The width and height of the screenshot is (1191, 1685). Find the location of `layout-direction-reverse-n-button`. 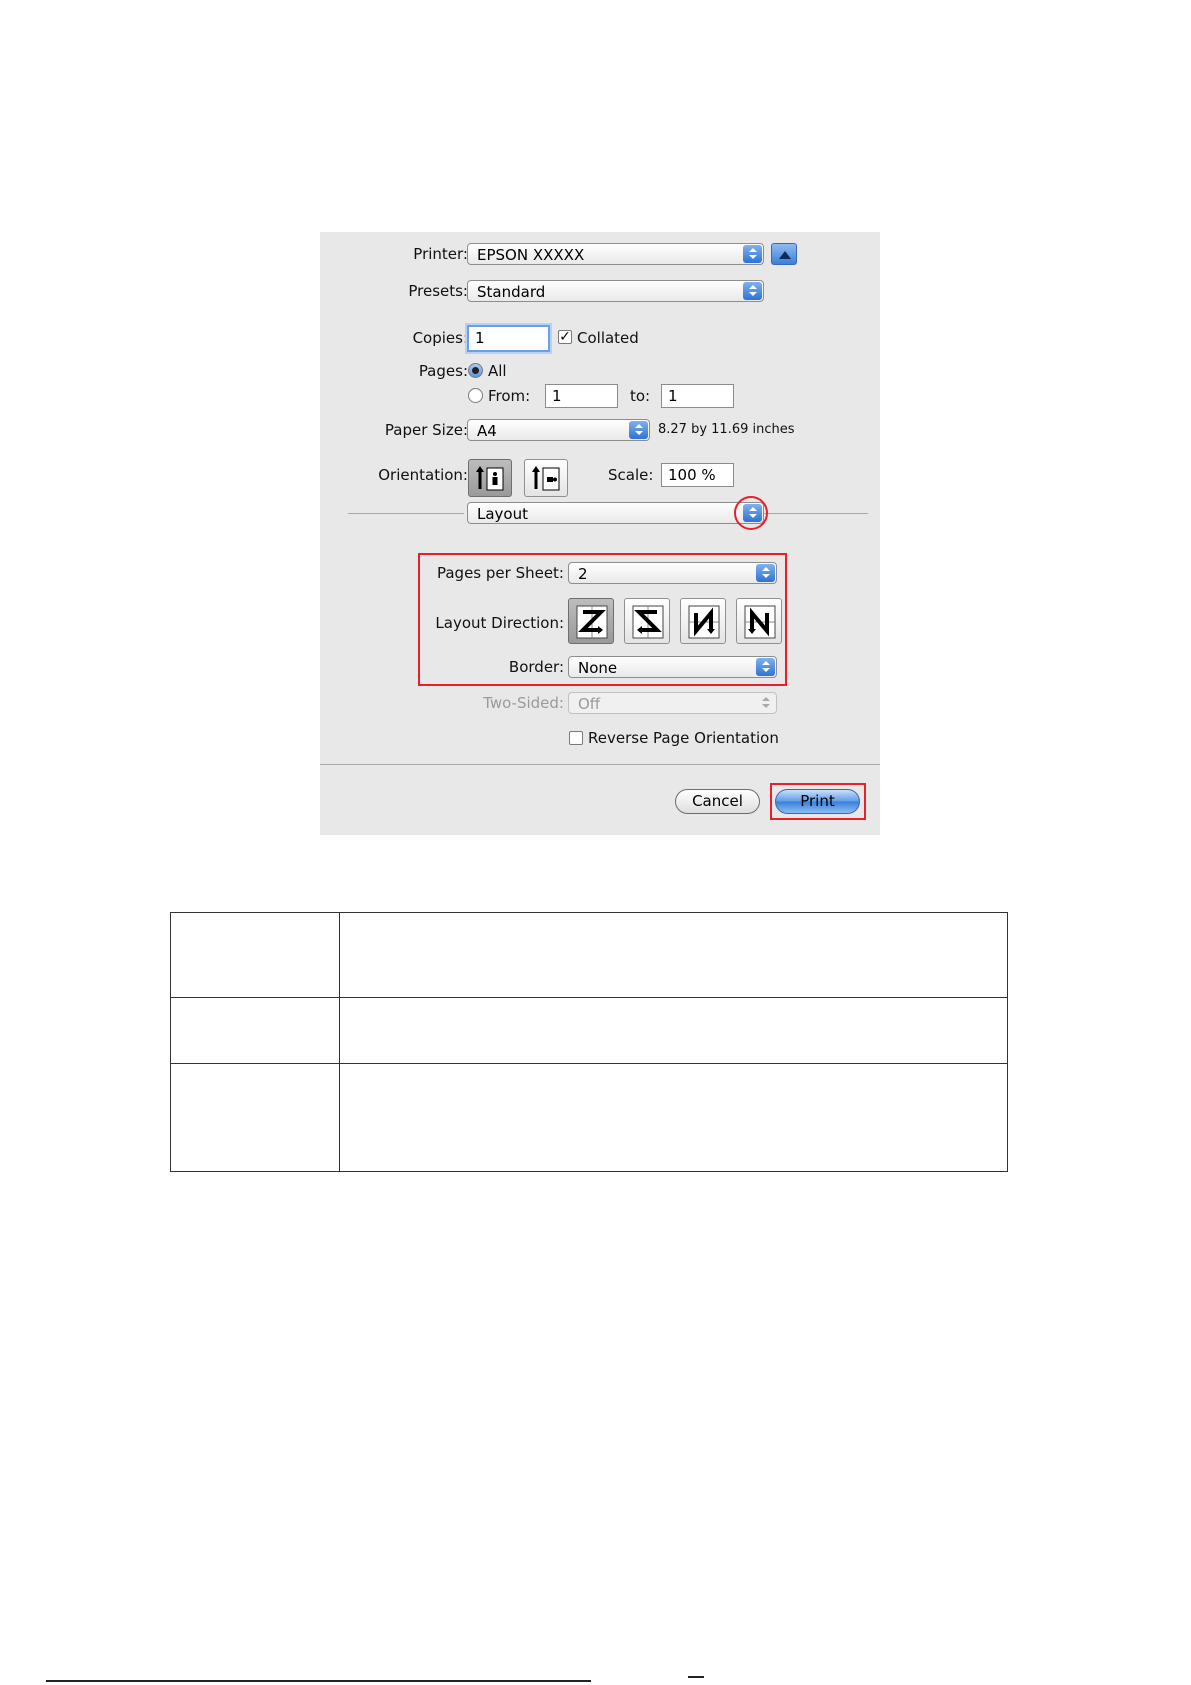

layout-direction-reverse-n-button is located at coordinates (759, 621).